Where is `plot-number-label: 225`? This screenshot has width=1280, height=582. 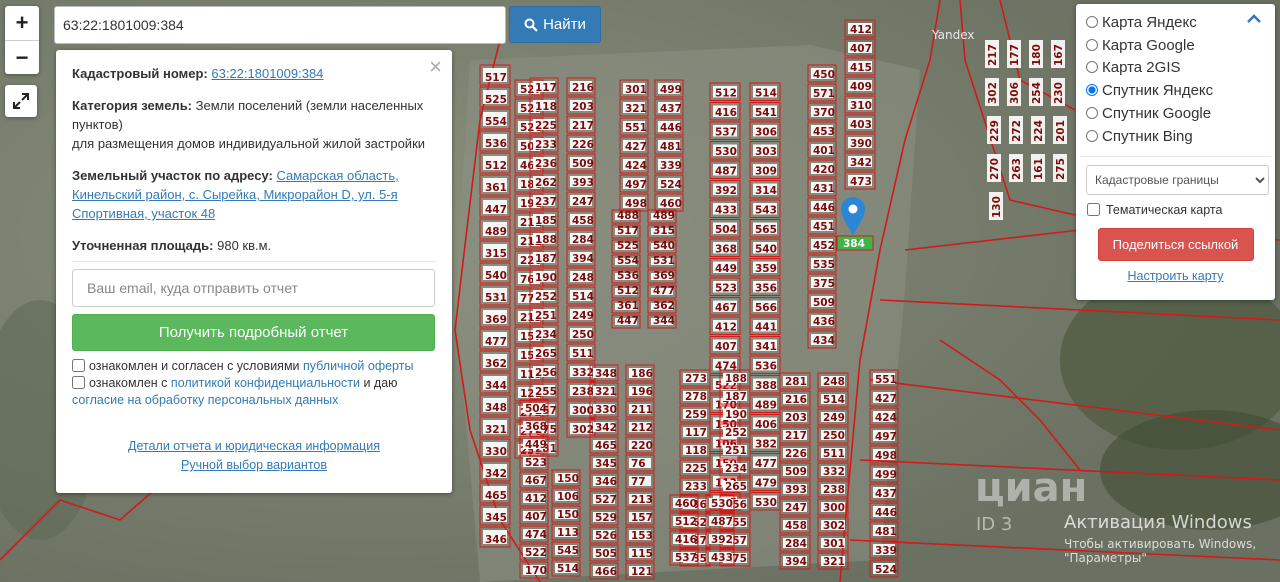 plot-number-label: 225 is located at coordinates (696, 469).